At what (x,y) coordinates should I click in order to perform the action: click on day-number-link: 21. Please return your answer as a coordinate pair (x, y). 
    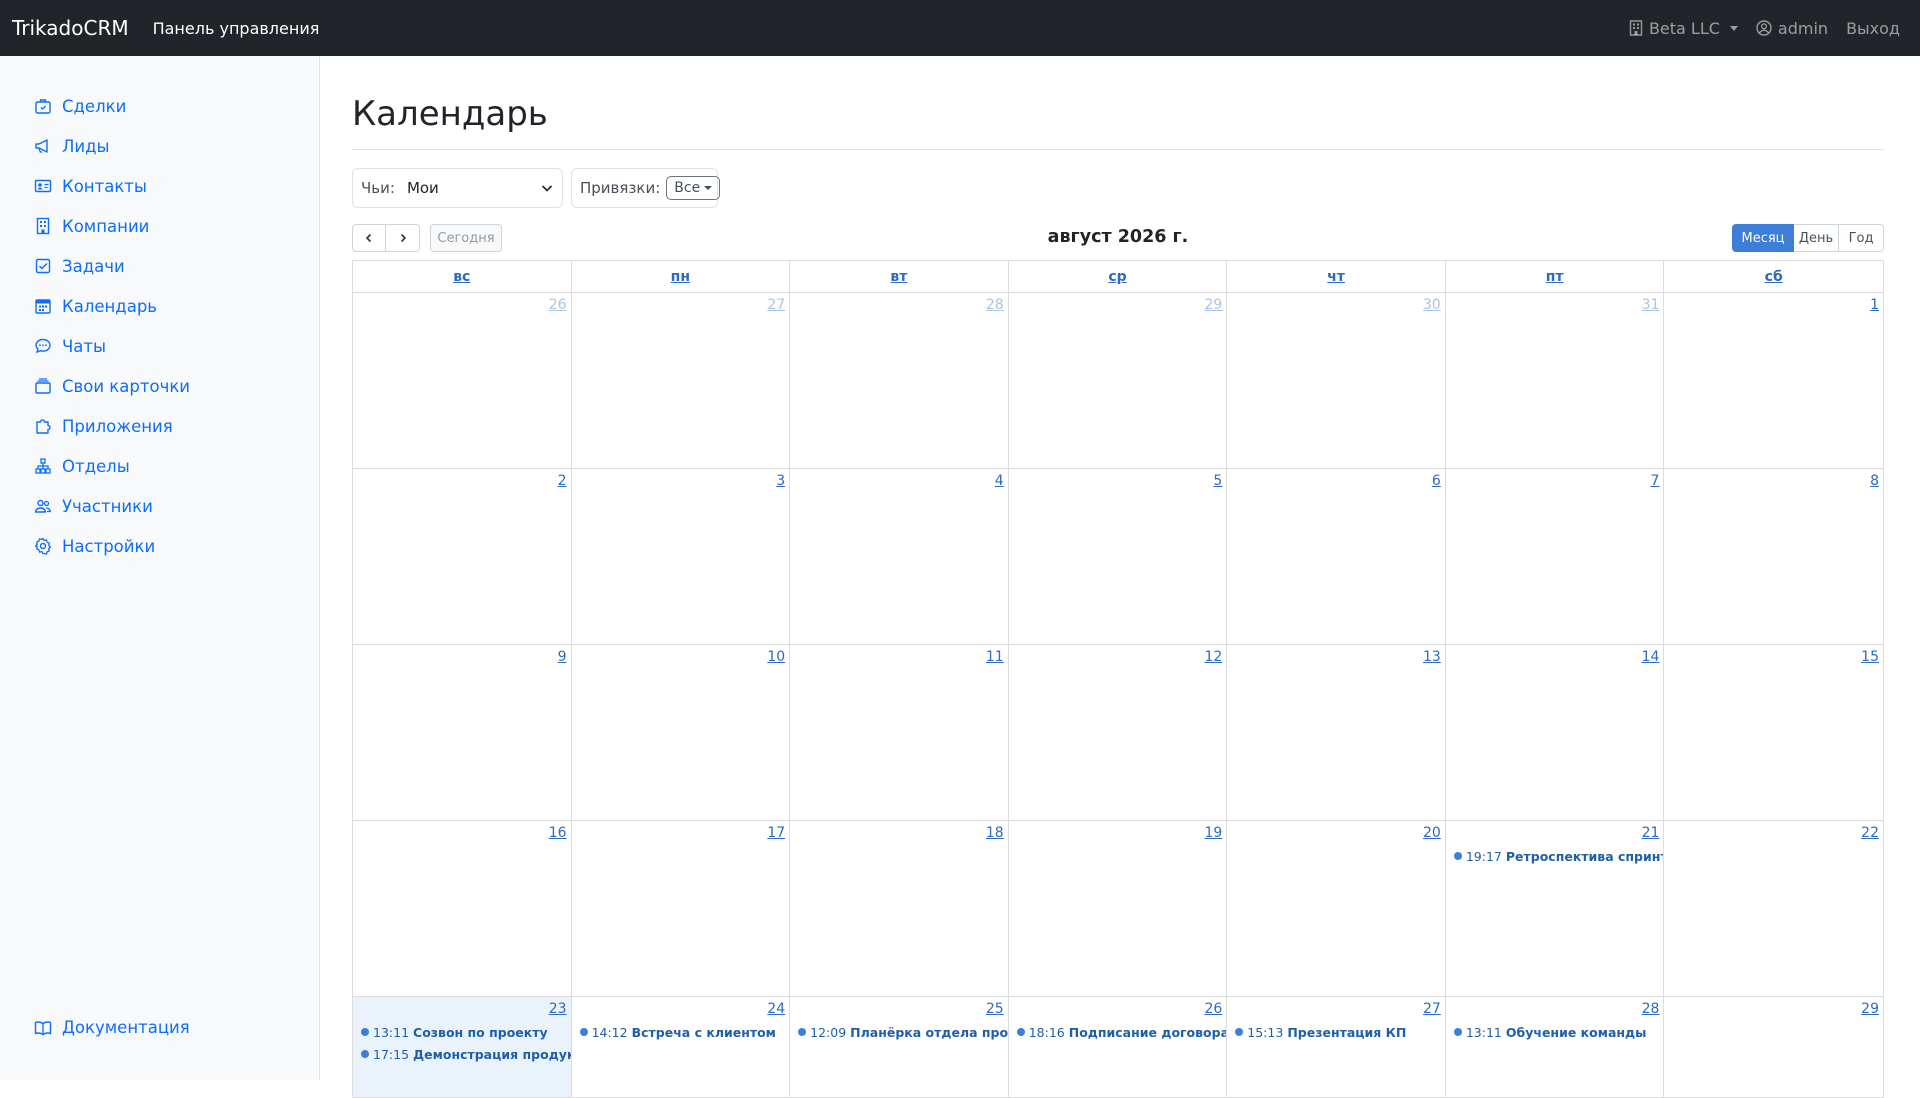
    Looking at the image, I should click on (1555, 835).